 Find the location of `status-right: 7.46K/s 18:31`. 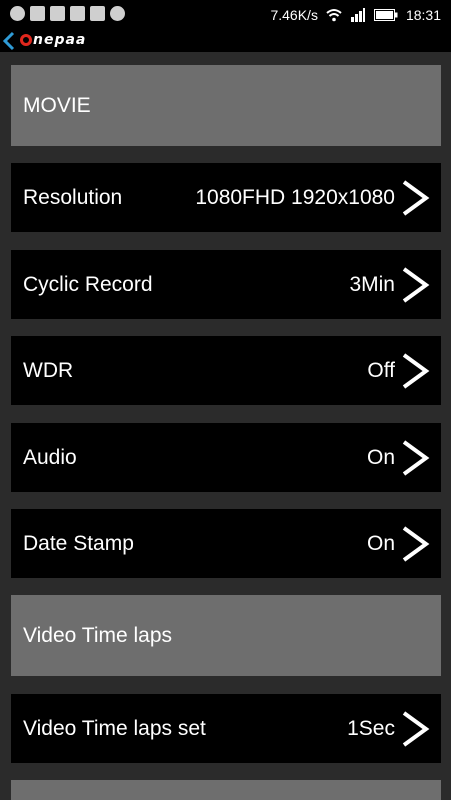

status-right: 7.46K/s 18:31 is located at coordinates (355, 15).